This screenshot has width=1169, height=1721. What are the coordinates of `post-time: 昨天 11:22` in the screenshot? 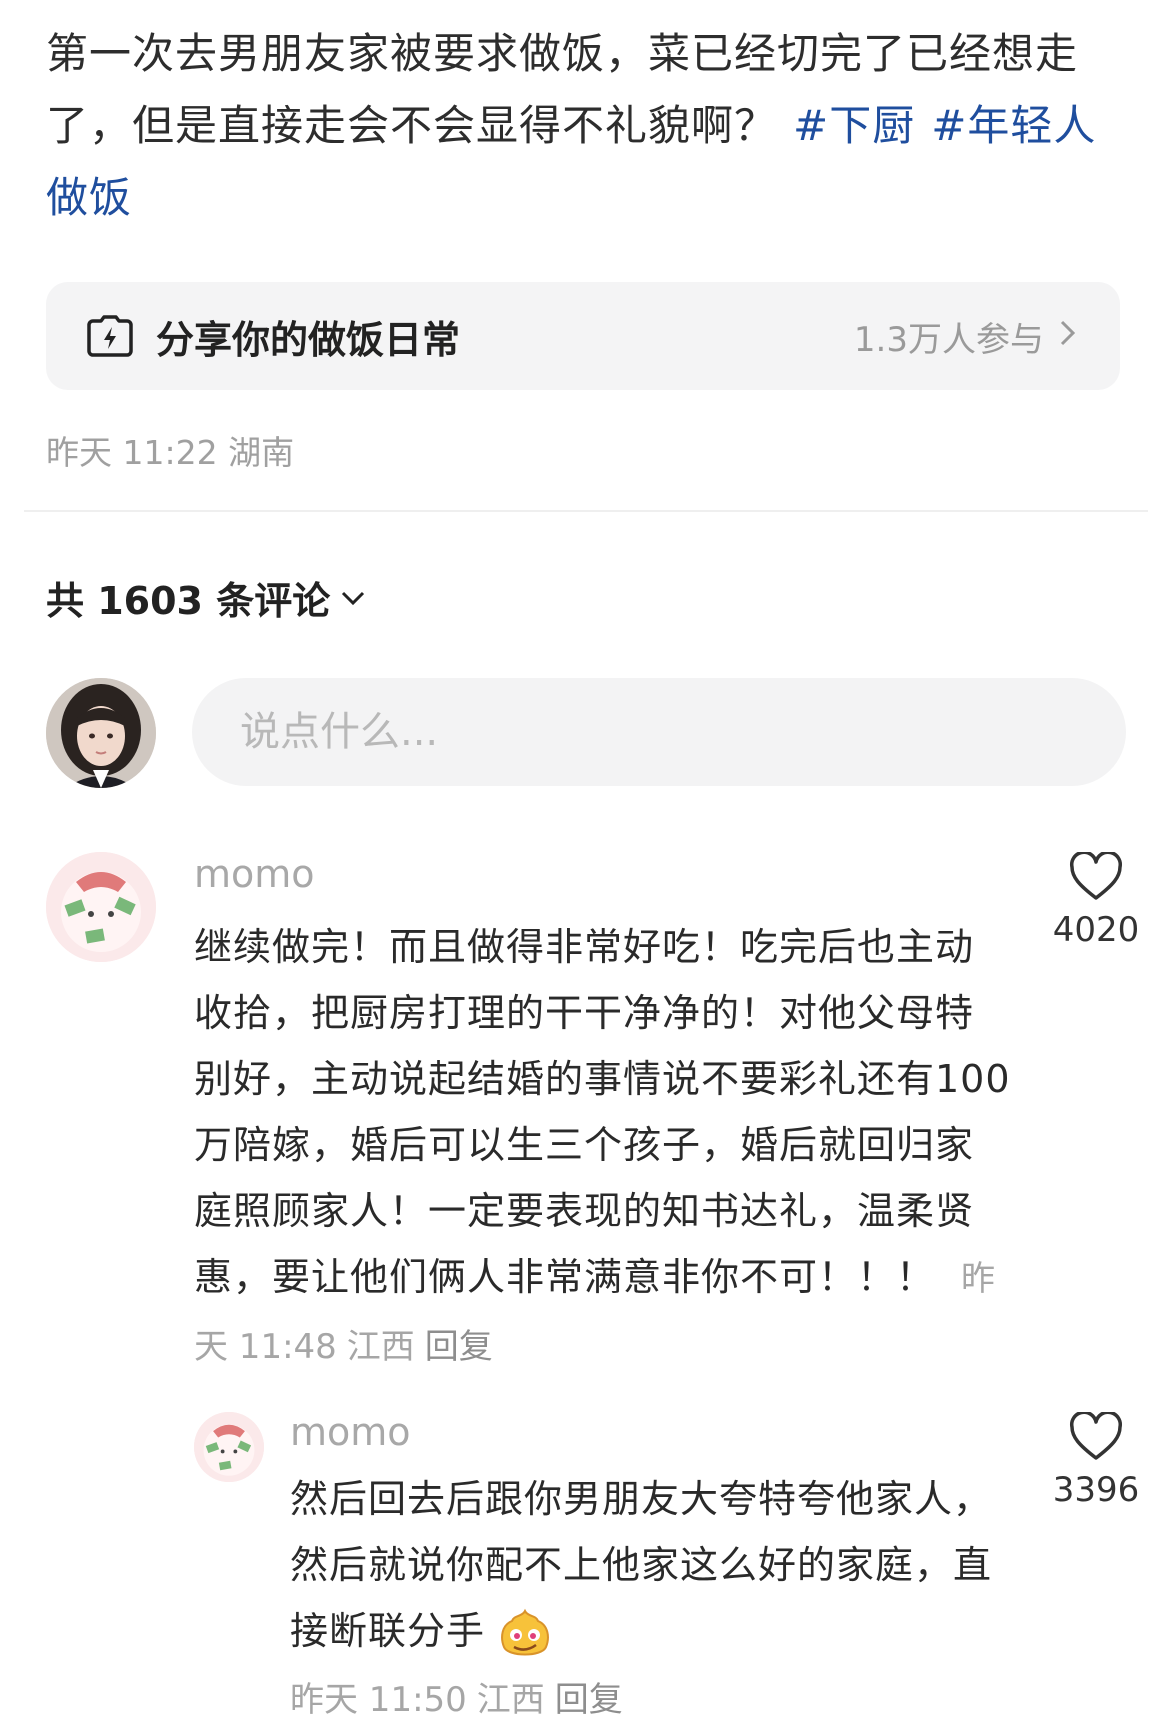 It's located at (132, 452).